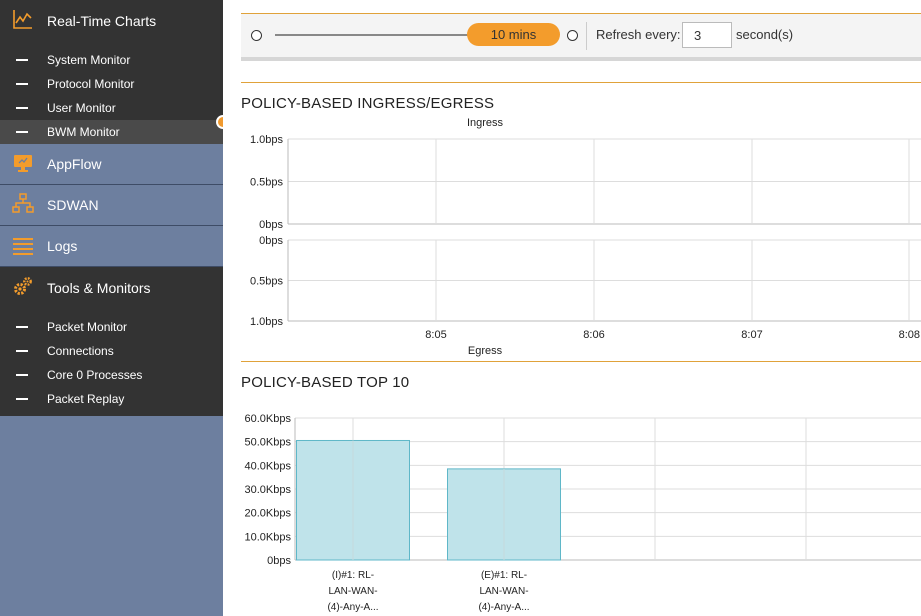  What do you see at coordinates (268, 466) in the screenshot?
I see `y-tick-label: 40.0Kbps` at bounding box center [268, 466].